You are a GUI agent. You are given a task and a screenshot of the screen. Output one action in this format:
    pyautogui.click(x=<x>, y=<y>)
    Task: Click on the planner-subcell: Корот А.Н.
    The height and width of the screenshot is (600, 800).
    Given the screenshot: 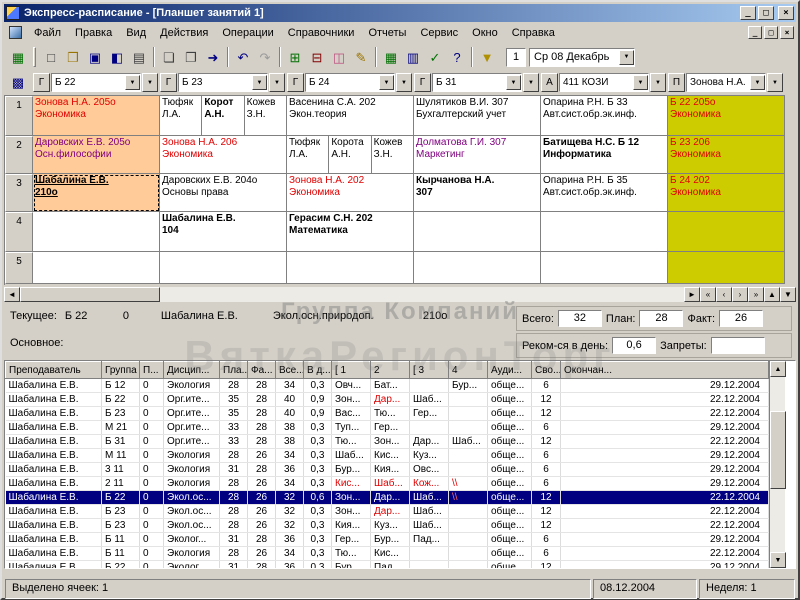 What is the action you would take?
    pyautogui.click(x=223, y=115)
    